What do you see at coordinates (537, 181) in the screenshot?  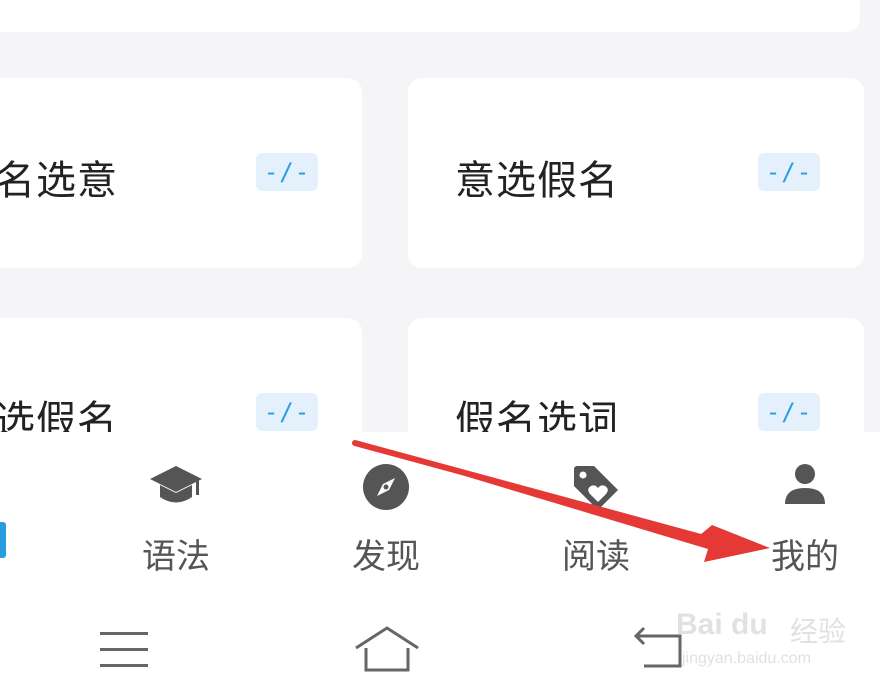 I see `card-title: 意选假名` at bounding box center [537, 181].